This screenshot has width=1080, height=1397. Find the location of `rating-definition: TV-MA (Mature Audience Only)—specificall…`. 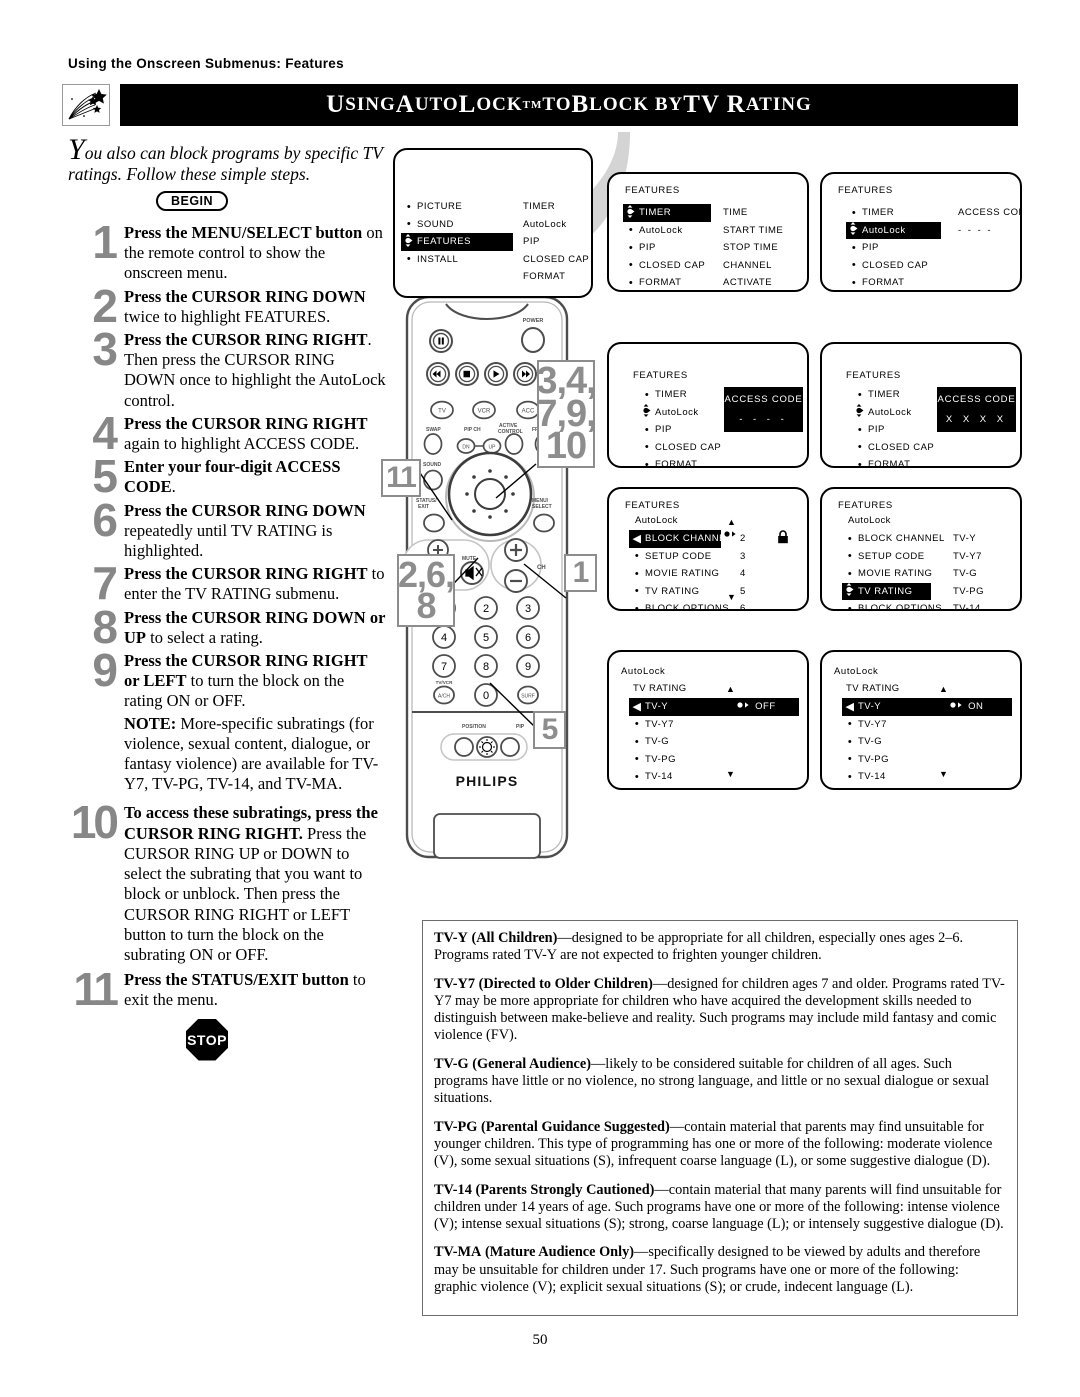

rating-definition: TV-MA (Mature Audience Only)—specificall… is located at coordinates (719, 1270).